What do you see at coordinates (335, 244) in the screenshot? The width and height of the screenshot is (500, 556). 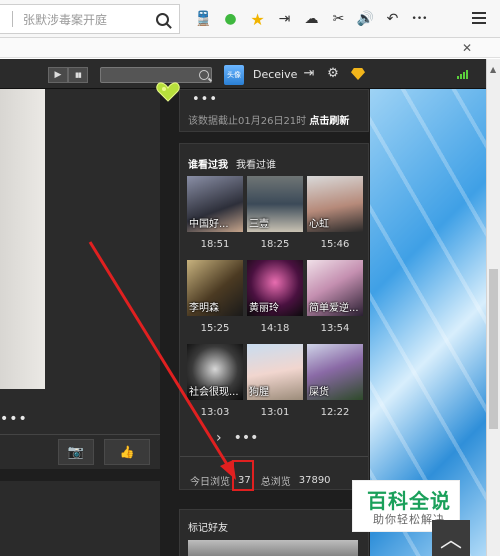 I see `visit-time: 15:46` at bounding box center [335, 244].